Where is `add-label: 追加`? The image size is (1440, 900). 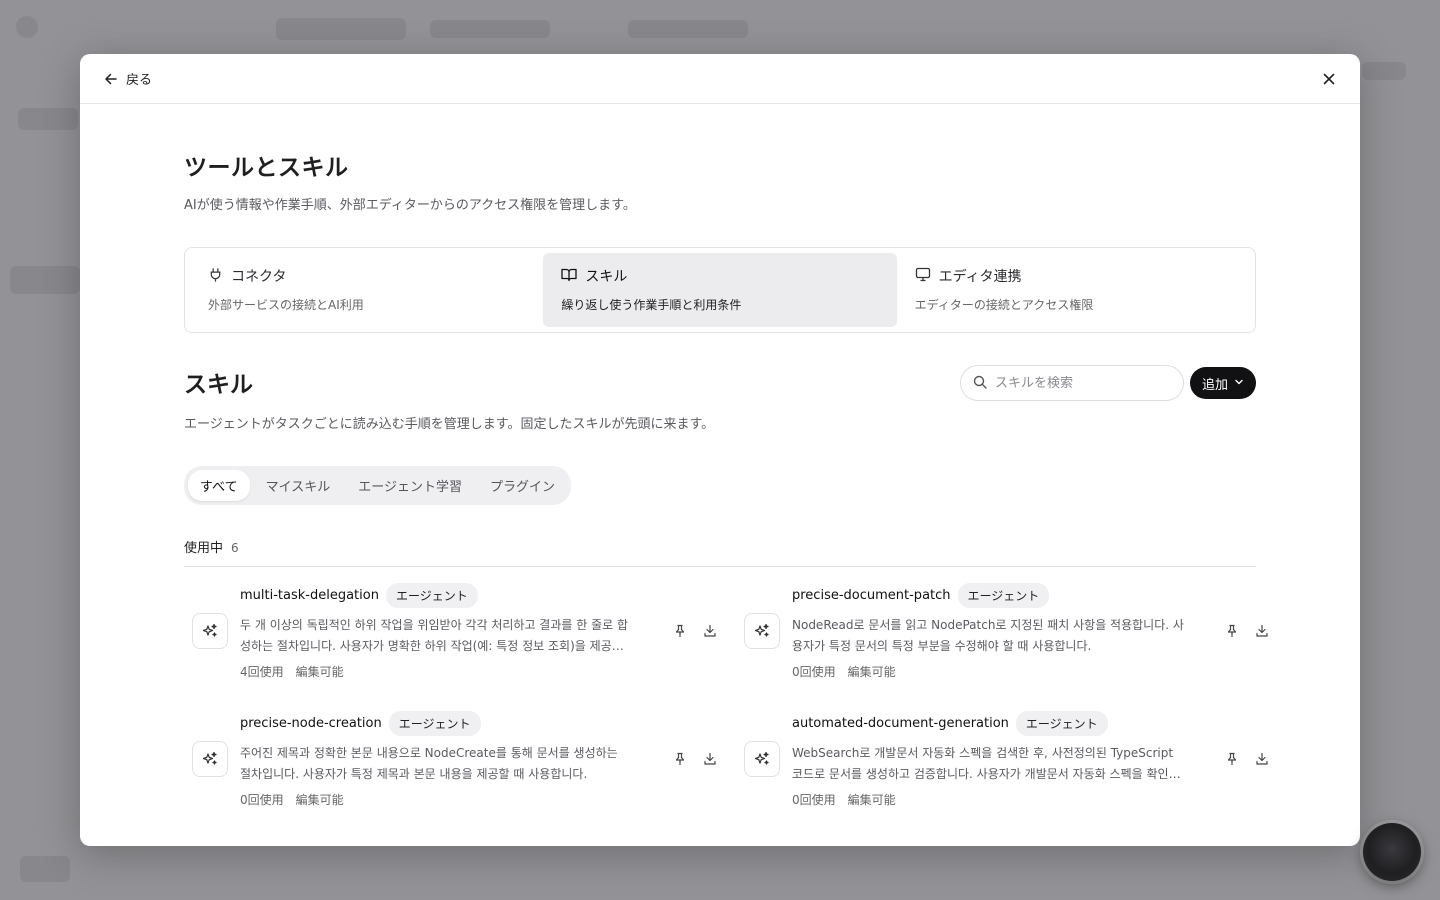
add-label: 追加 is located at coordinates (1214, 385).